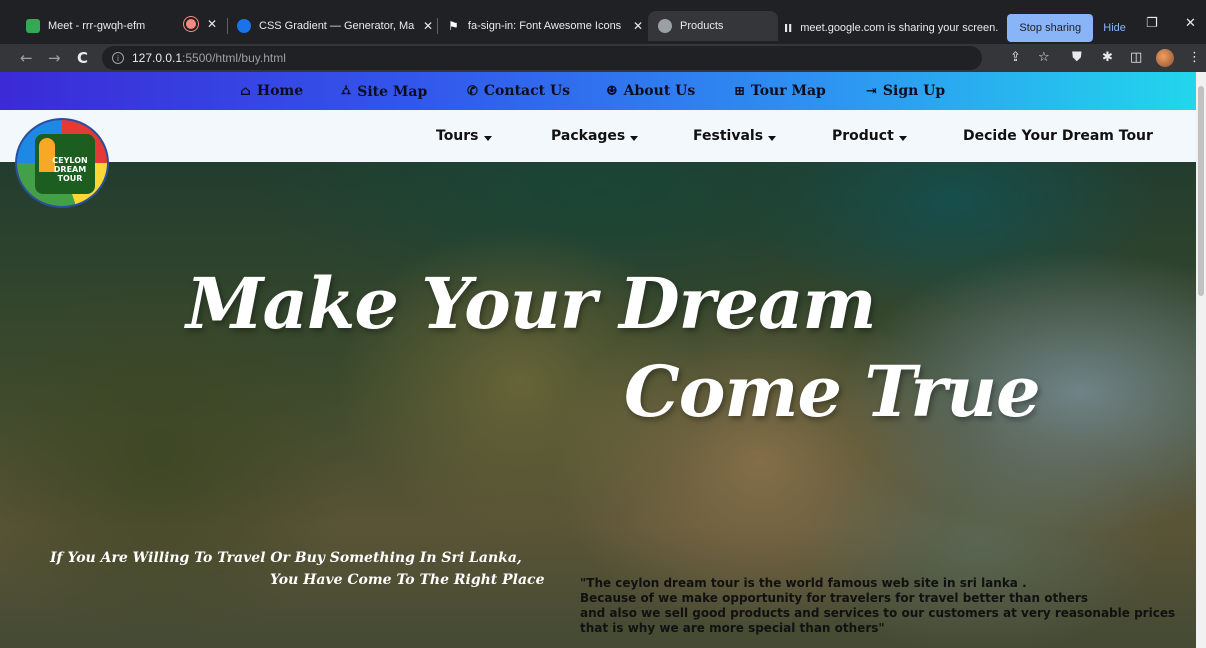 This screenshot has height=648, width=1206. What do you see at coordinates (659, 91) in the screenshot?
I see `nav-link-label: About Us` at bounding box center [659, 91].